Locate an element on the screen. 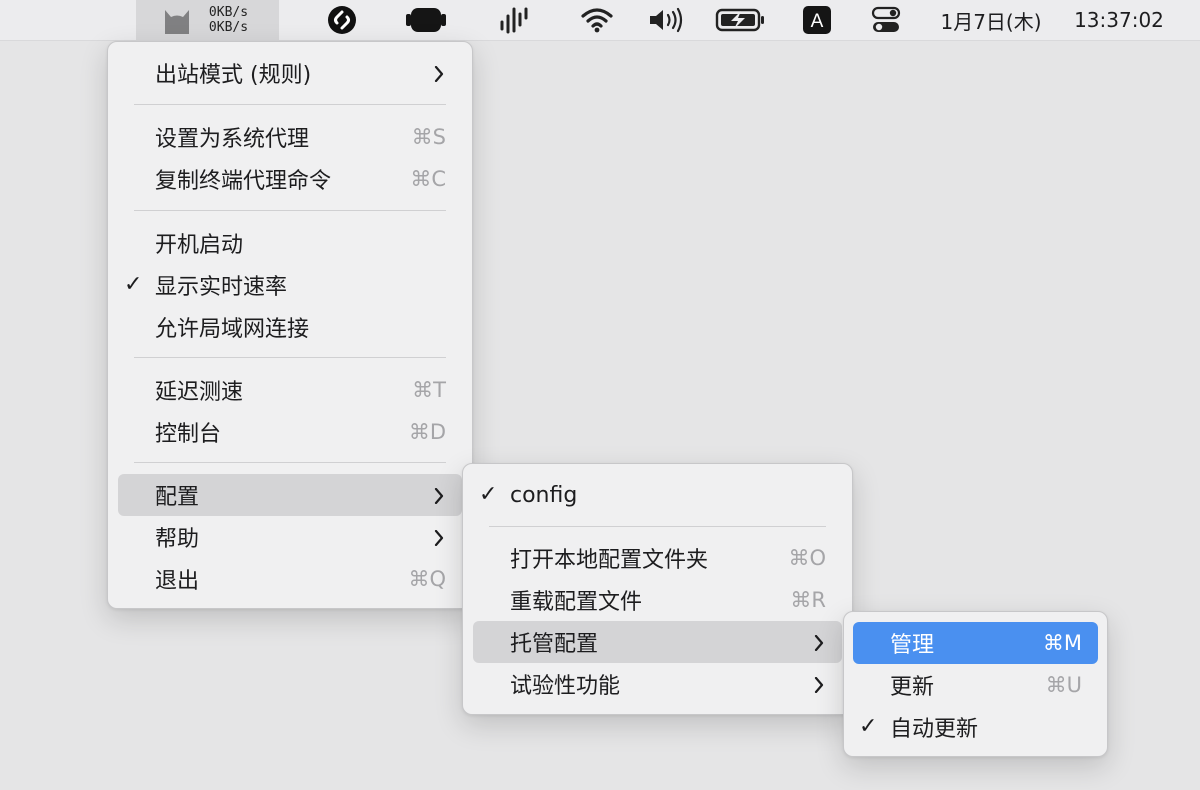 This screenshot has height=790, width=1200. menu-item-shortcut: ⌘O is located at coordinates (807, 558).